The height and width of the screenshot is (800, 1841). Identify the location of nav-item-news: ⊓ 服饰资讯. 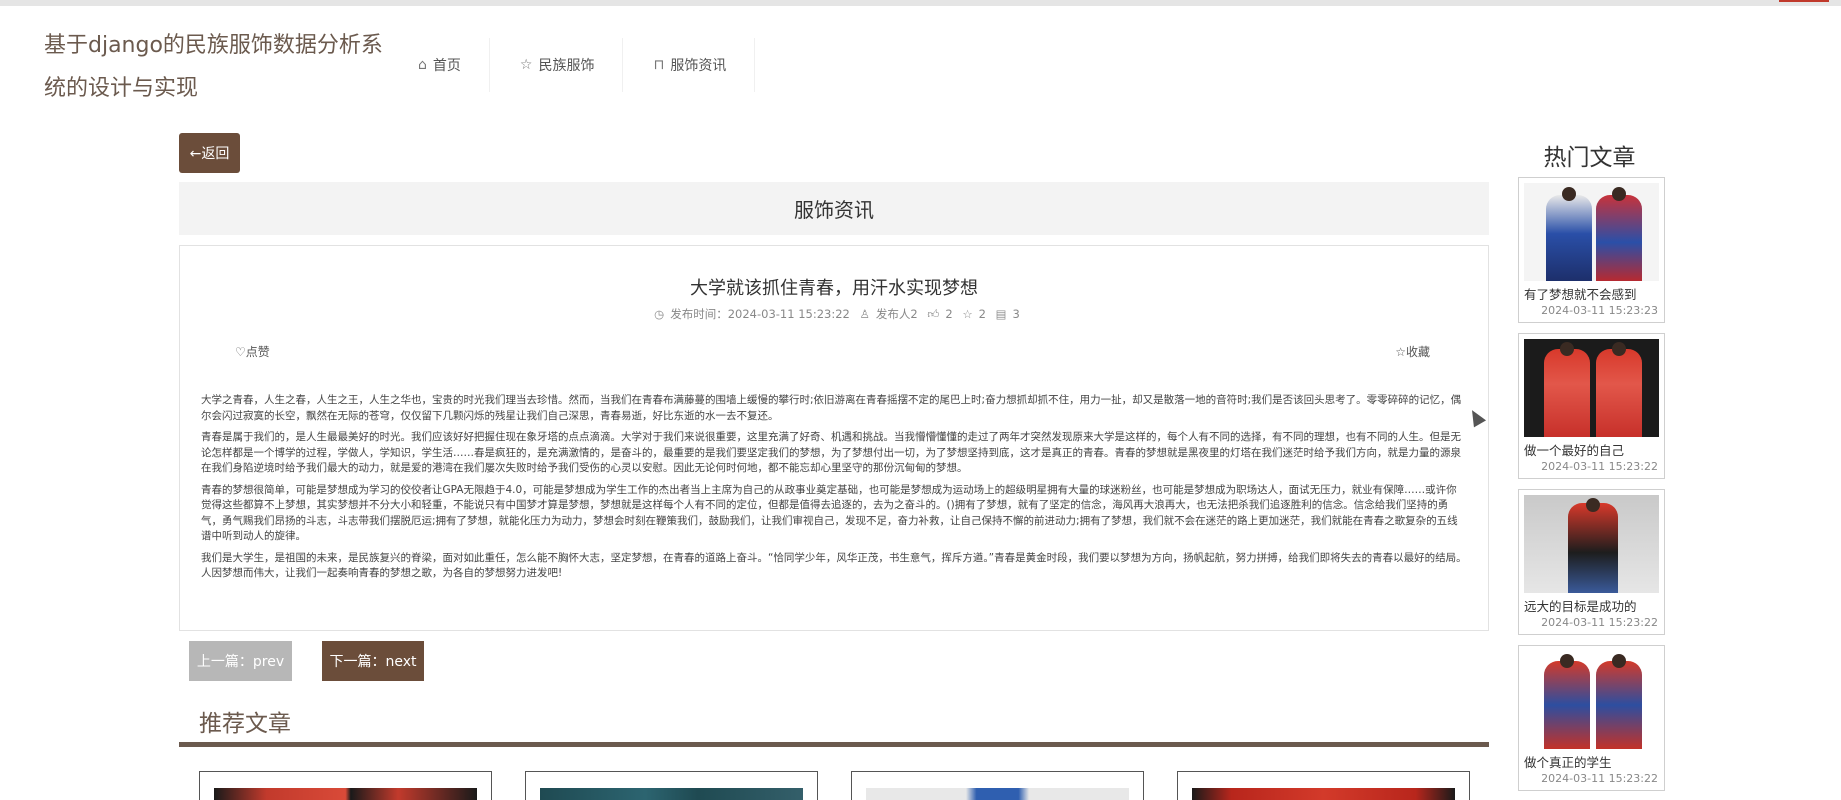
(689, 65).